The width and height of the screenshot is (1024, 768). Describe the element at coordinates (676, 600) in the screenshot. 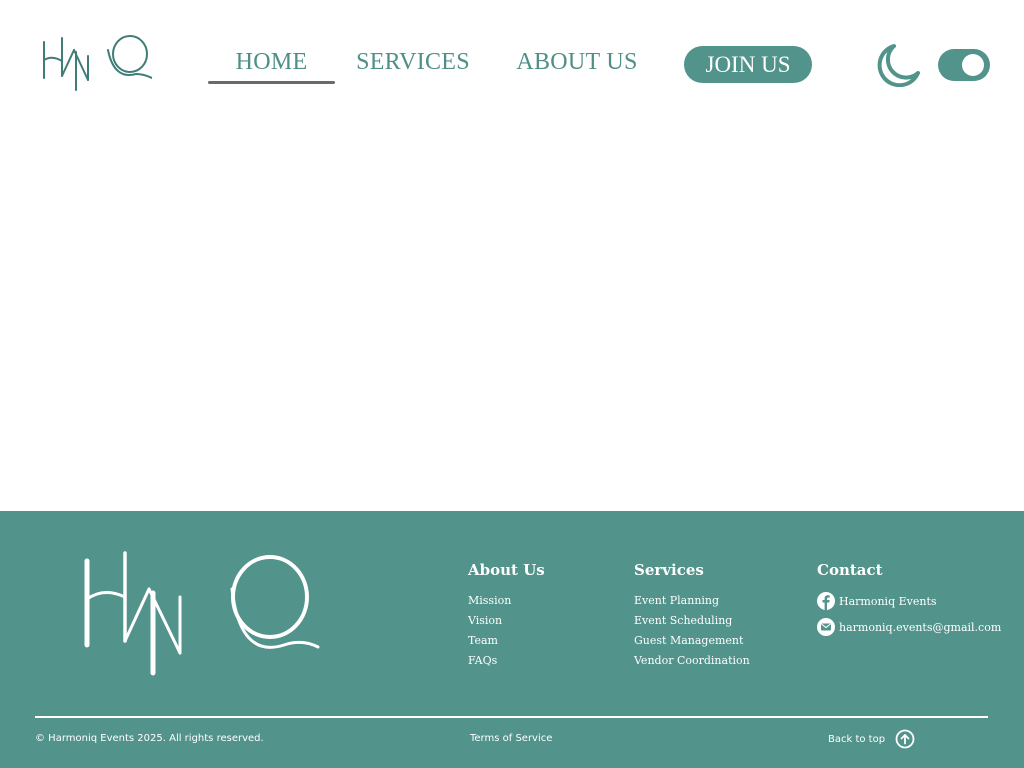

I see `footer-link-event-planning: Event Planning` at that location.